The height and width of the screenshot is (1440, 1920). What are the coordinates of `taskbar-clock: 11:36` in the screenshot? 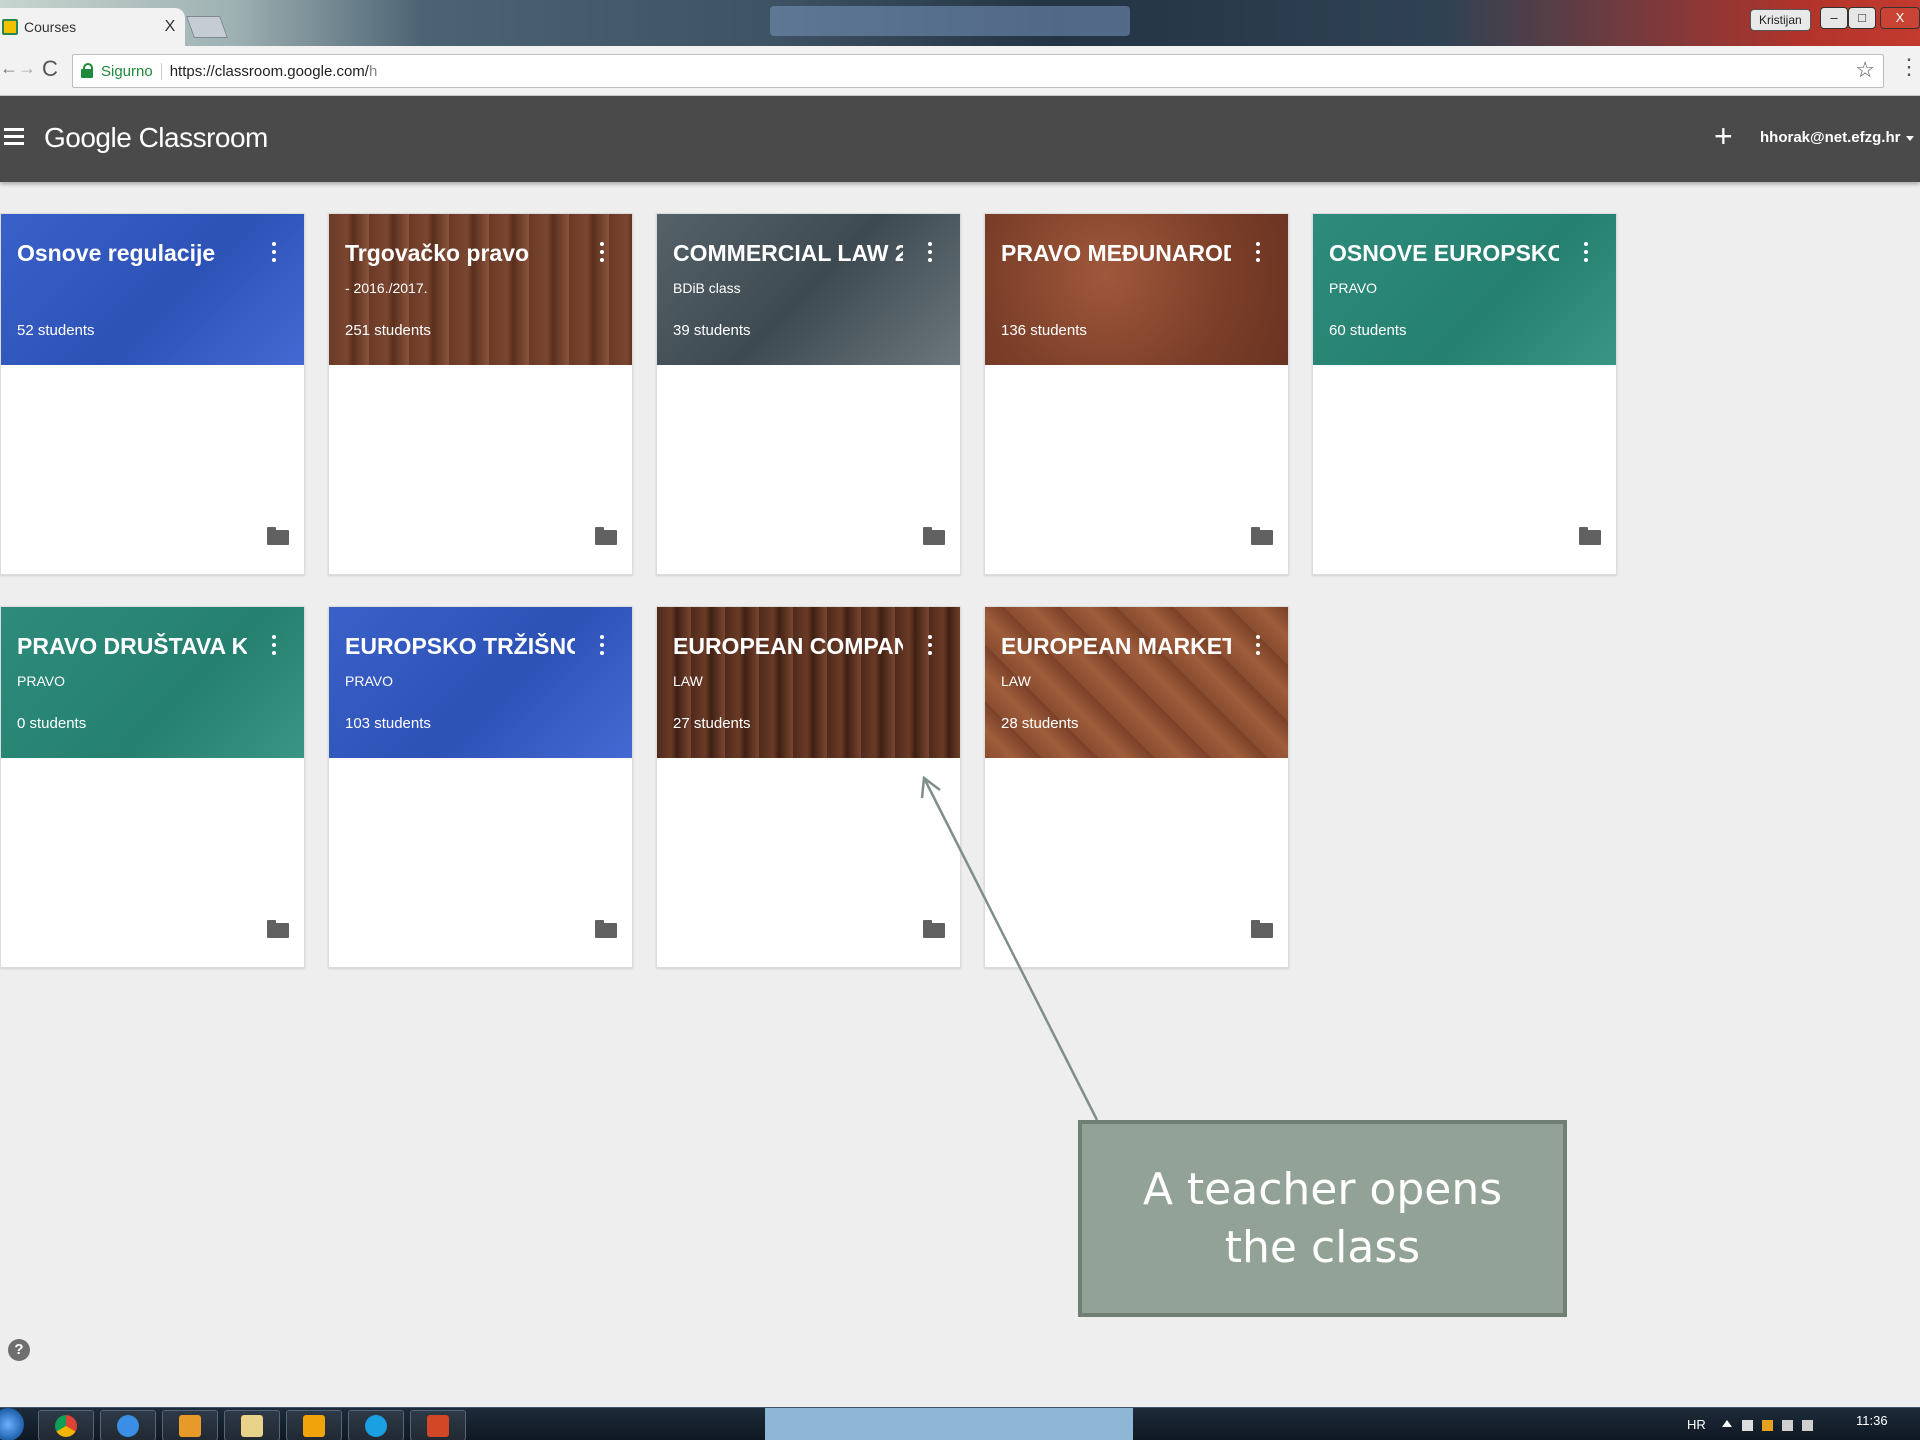 It's located at (1872, 1420).